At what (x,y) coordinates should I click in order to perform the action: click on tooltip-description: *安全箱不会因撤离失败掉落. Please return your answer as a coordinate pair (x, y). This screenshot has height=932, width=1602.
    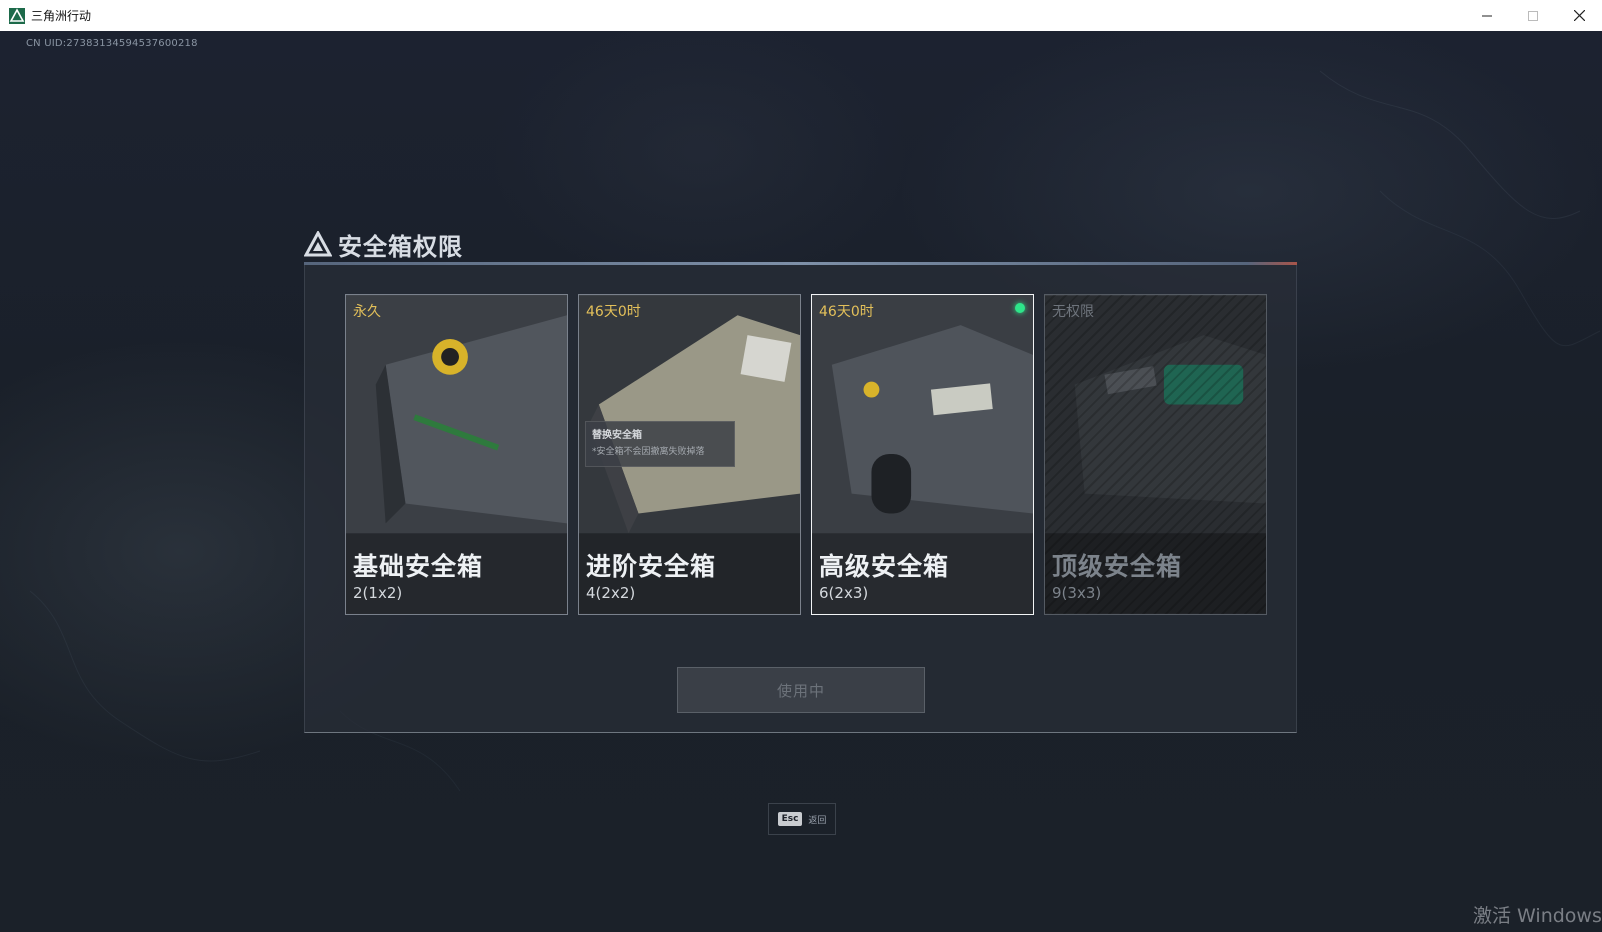
    Looking at the image, I should click on (648, 452).